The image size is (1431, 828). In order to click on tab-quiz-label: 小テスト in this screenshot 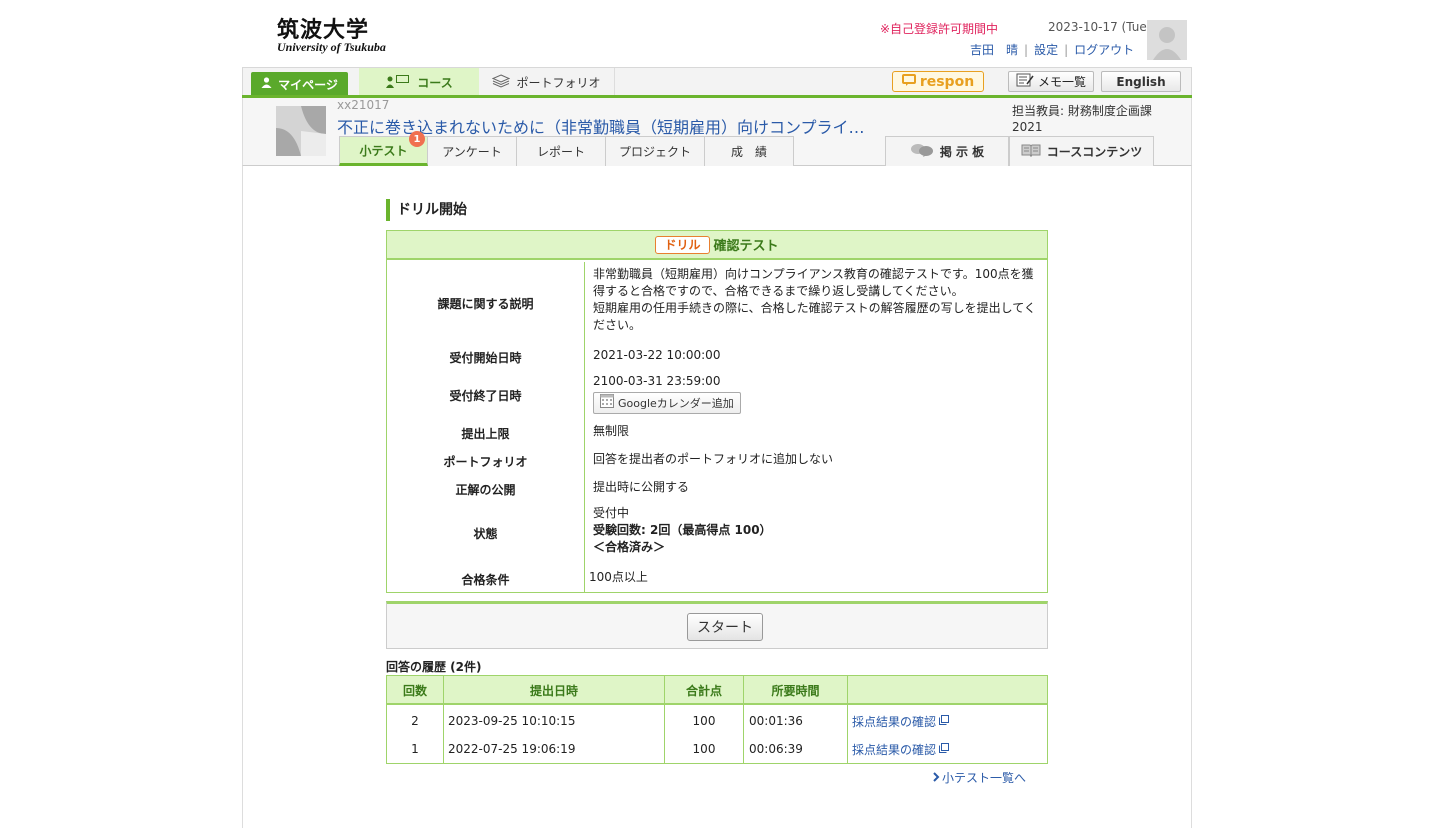, I will do `click(383, 150)`.